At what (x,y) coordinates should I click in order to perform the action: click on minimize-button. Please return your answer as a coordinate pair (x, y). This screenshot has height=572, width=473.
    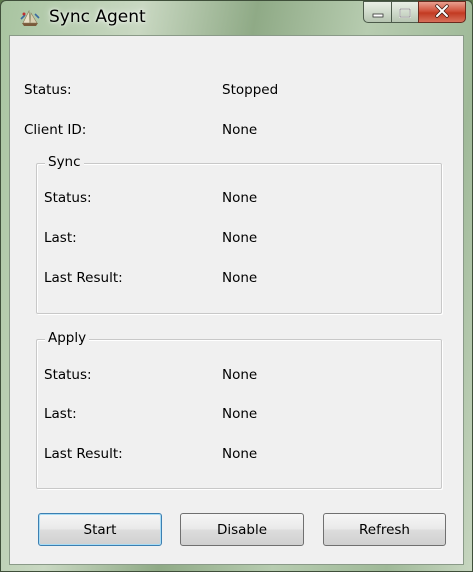
    Looking at the image, I should click on (377, 12).